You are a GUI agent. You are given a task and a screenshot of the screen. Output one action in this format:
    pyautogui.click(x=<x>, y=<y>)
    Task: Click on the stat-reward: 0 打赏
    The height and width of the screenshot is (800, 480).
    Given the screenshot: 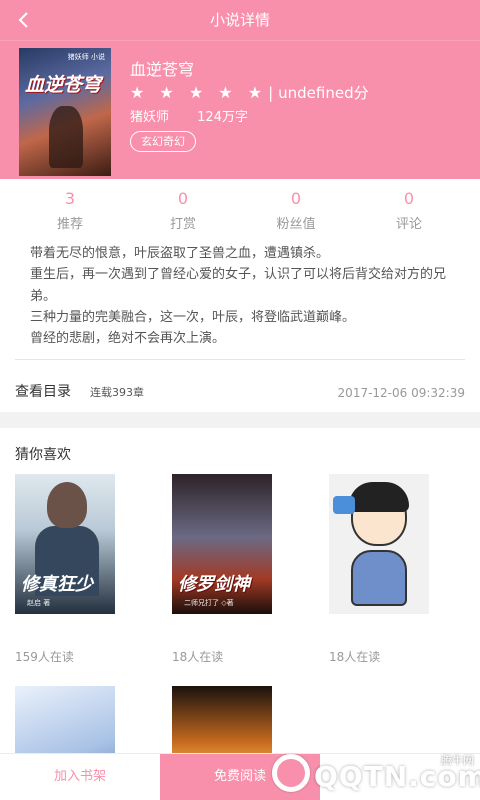 What is the action you would take?
    pyautogui.click(x=183, y=205)
    